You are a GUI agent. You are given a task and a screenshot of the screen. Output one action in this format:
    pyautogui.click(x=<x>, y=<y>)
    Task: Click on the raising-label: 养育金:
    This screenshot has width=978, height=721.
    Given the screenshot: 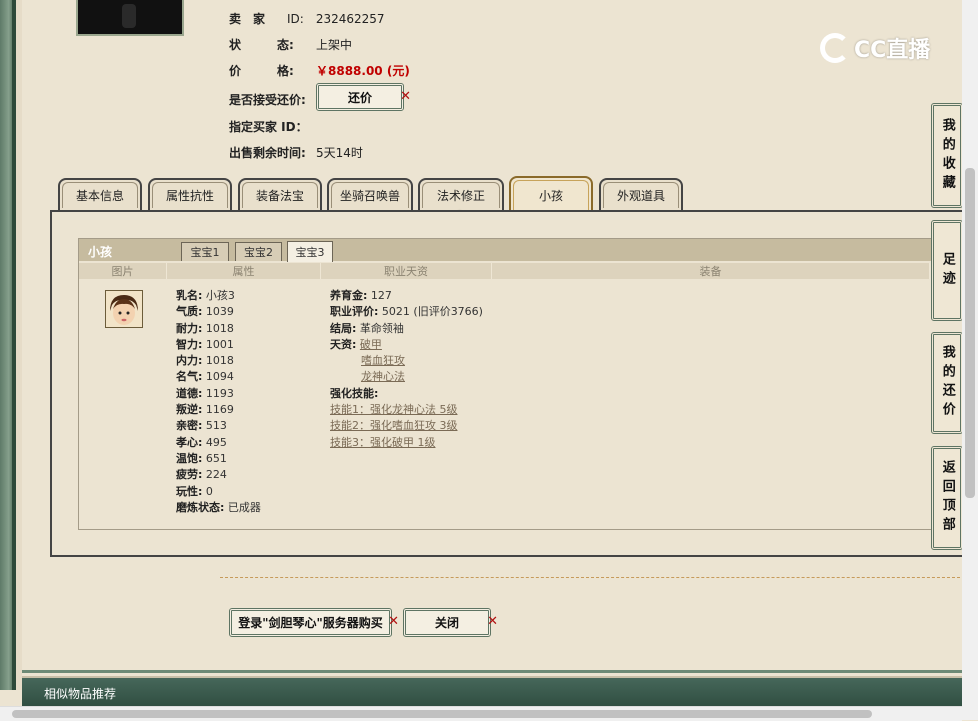 What is the action you would take?
    pyautogui.click(x=349, y=295)
    